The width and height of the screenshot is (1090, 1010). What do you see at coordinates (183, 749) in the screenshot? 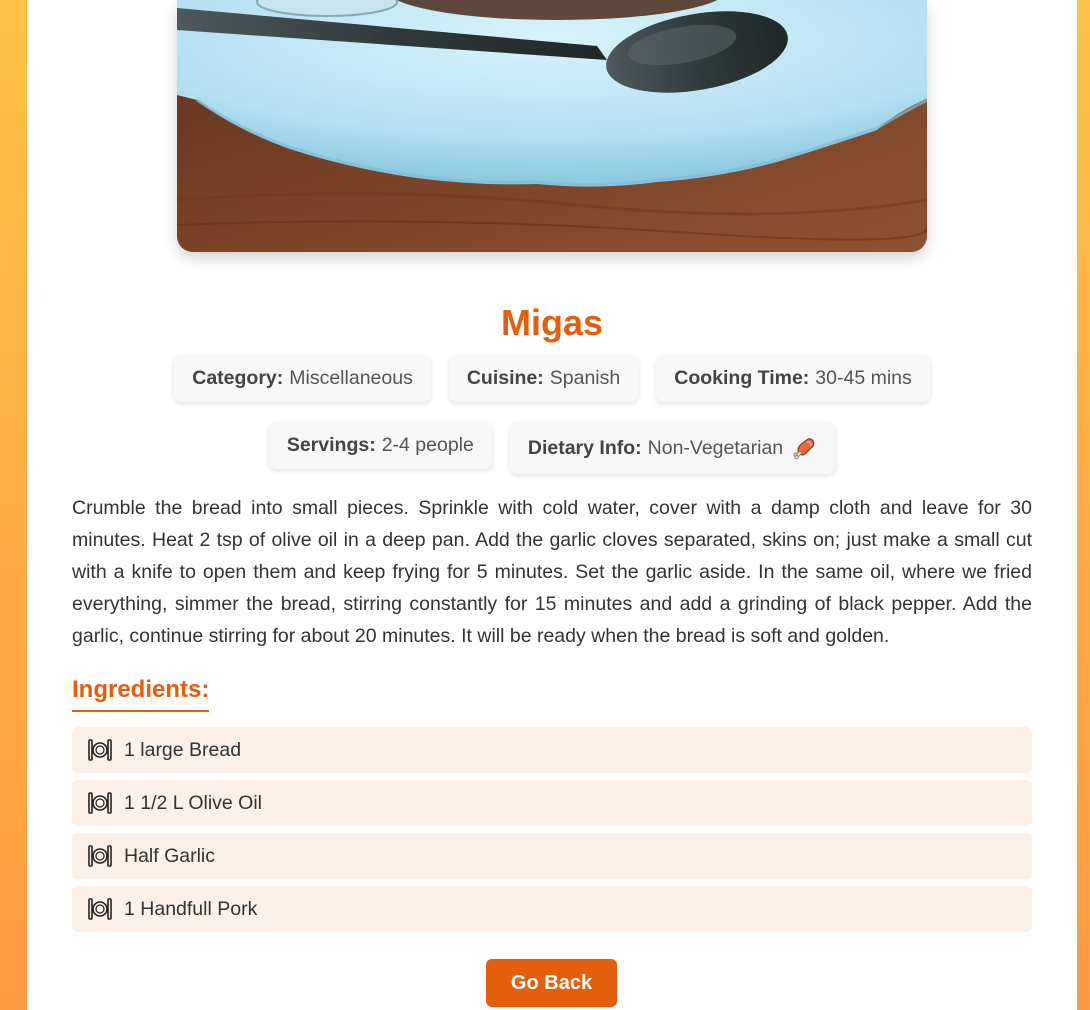
I see `ingredient-text: 1 large Bread` at bounding box center [183, 749].